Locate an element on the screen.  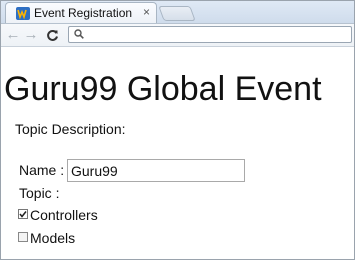
new-tab-button is located at coordinates (177, 13).